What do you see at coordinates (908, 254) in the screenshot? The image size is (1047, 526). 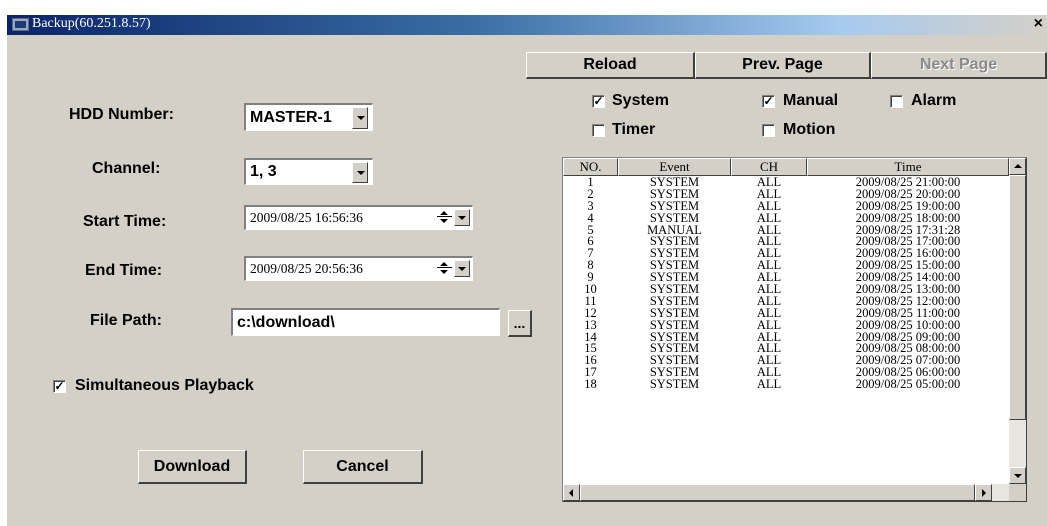 I see `table-cell: 2009/08/25 16:00:00` at bounding box center [908, 254].